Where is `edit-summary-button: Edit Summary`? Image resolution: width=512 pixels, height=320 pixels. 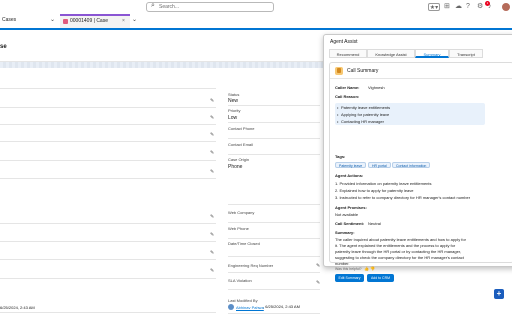 edit-summary-button: Edit Summary is located at coordinates (349, 278).